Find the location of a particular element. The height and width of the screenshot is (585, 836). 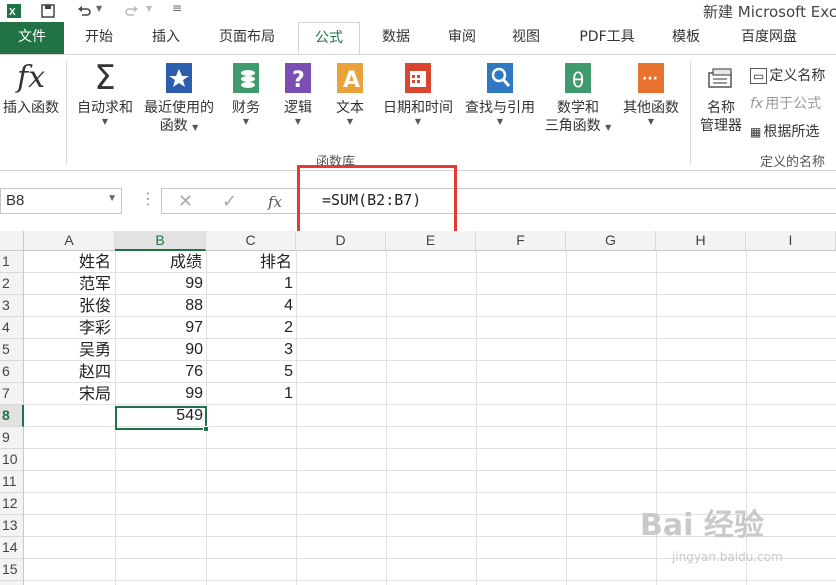

text-button: A 文本 ▼ is located at coordinates (350, 94).